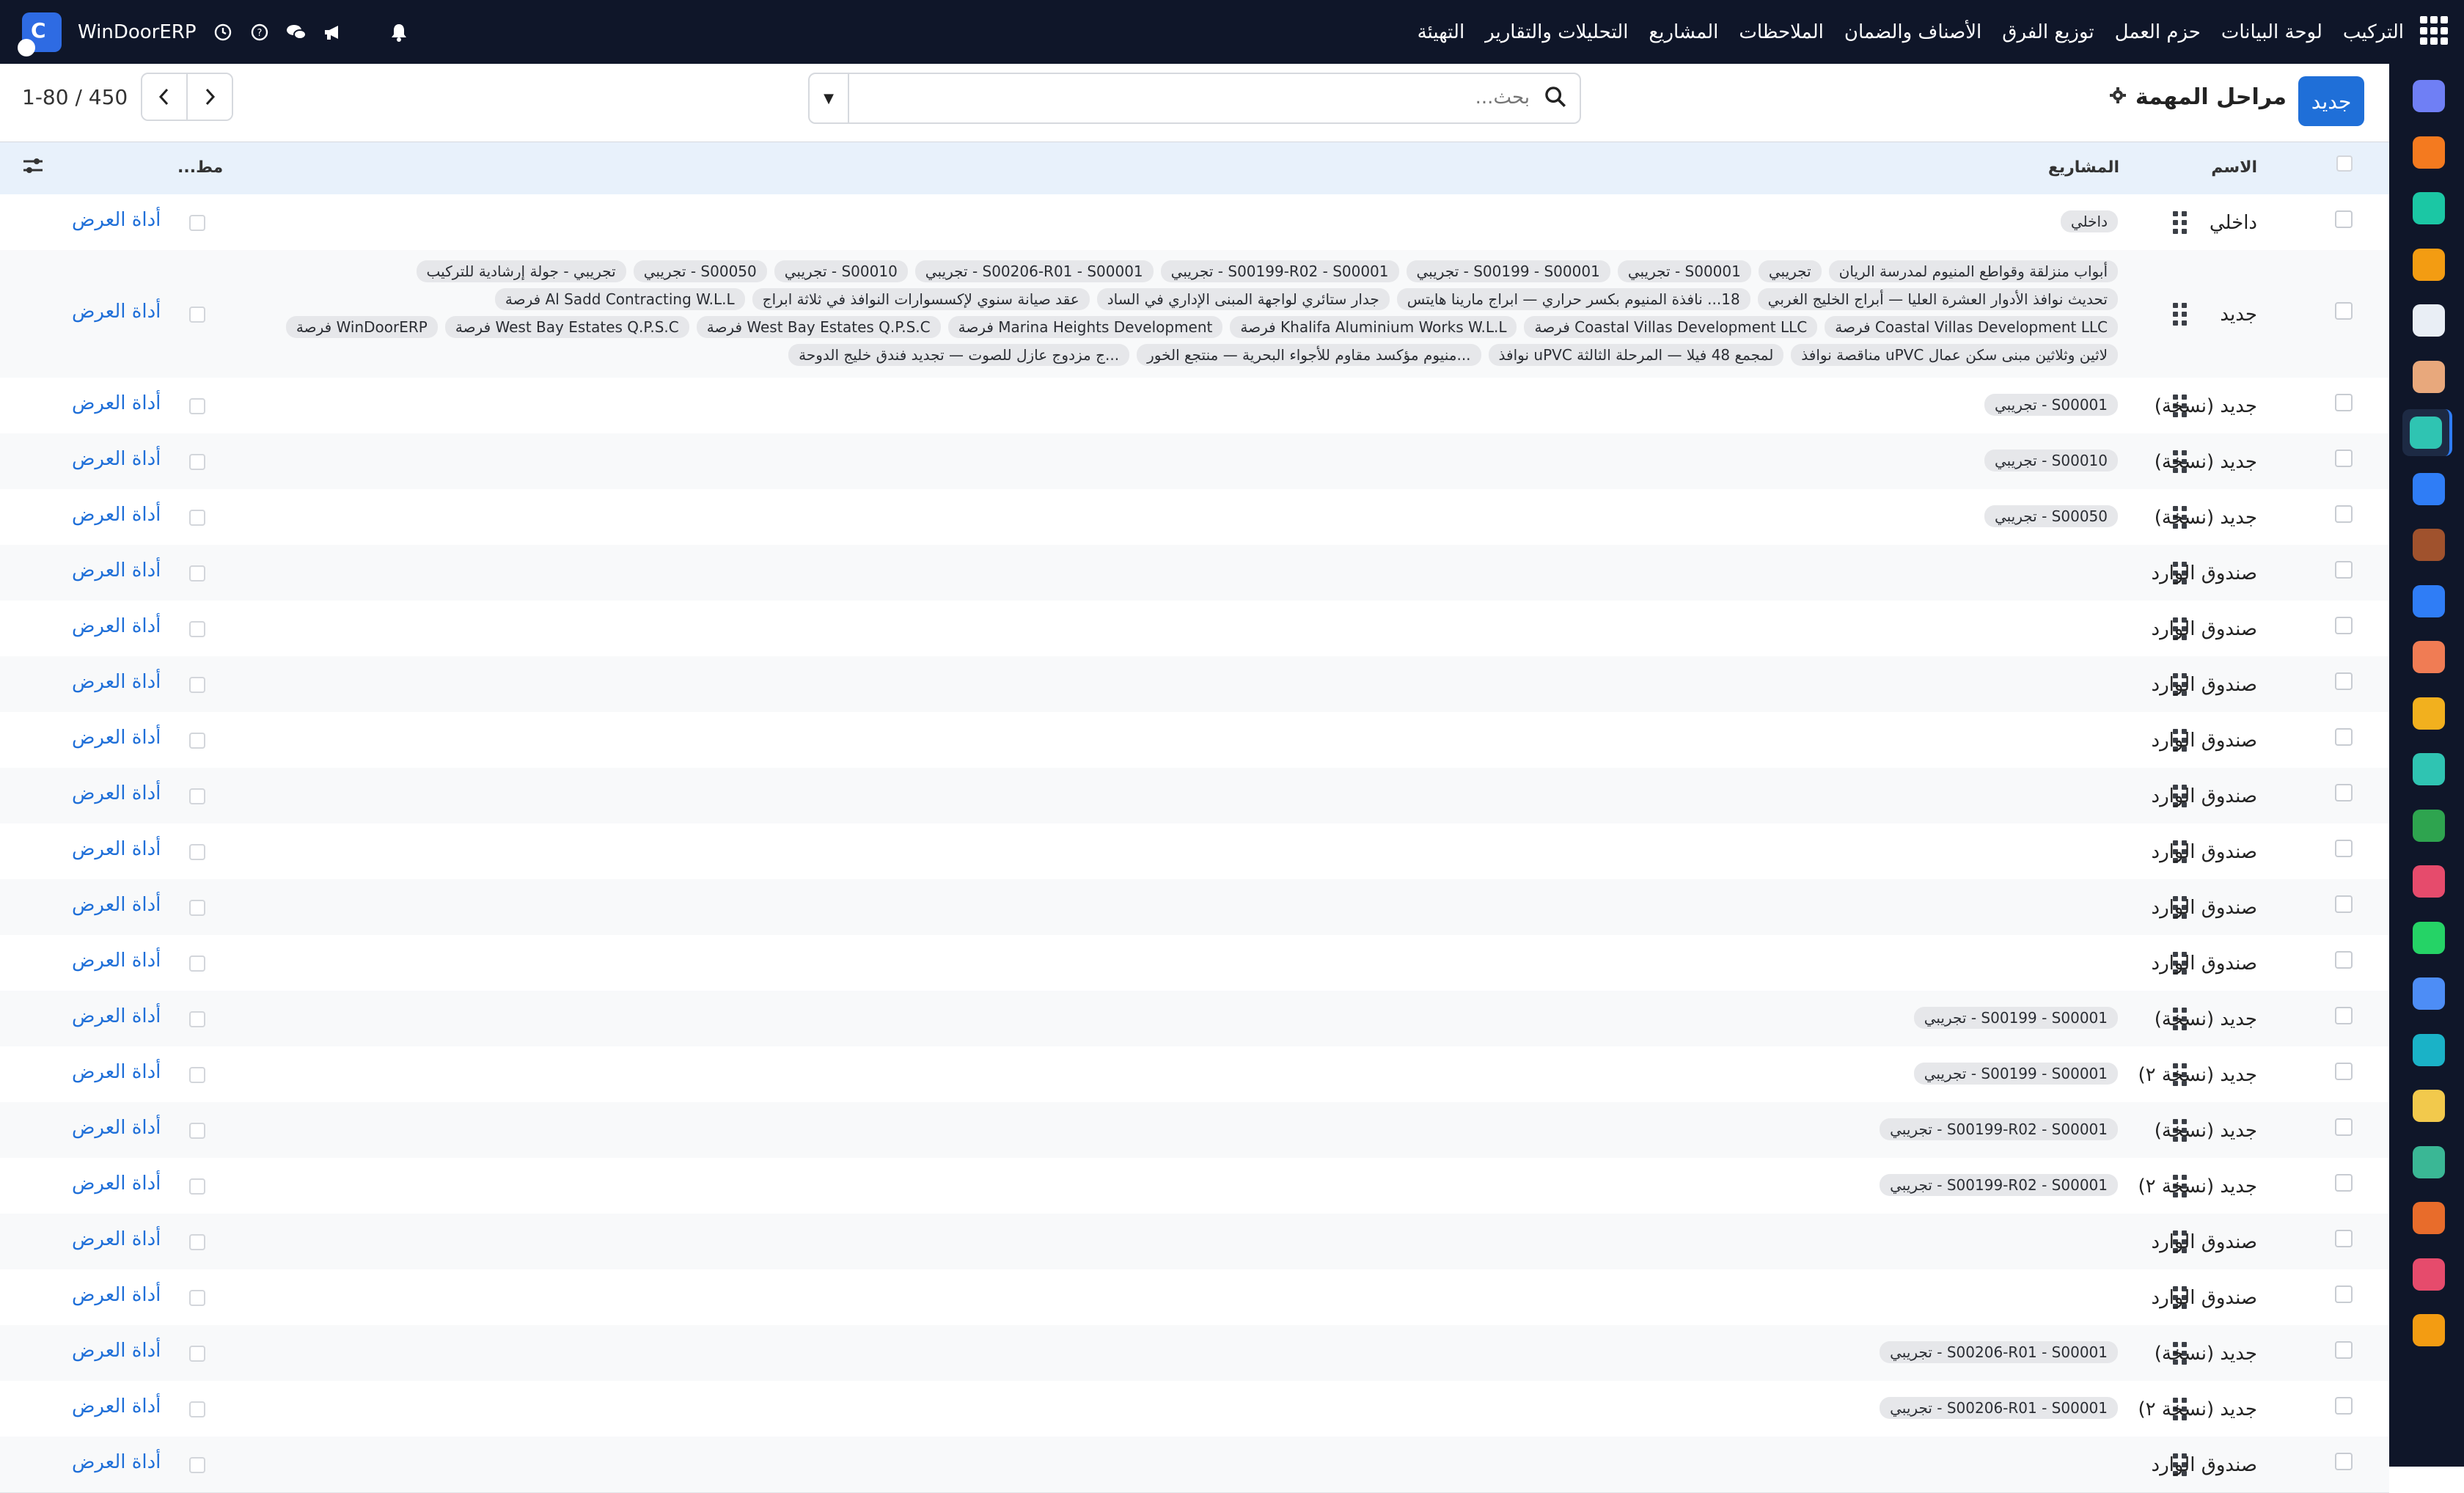 Image resolution: width=2464 pixels, height=1493 pixels. I want to click on top-menu-item: المشاريع, so click(1683, 32).